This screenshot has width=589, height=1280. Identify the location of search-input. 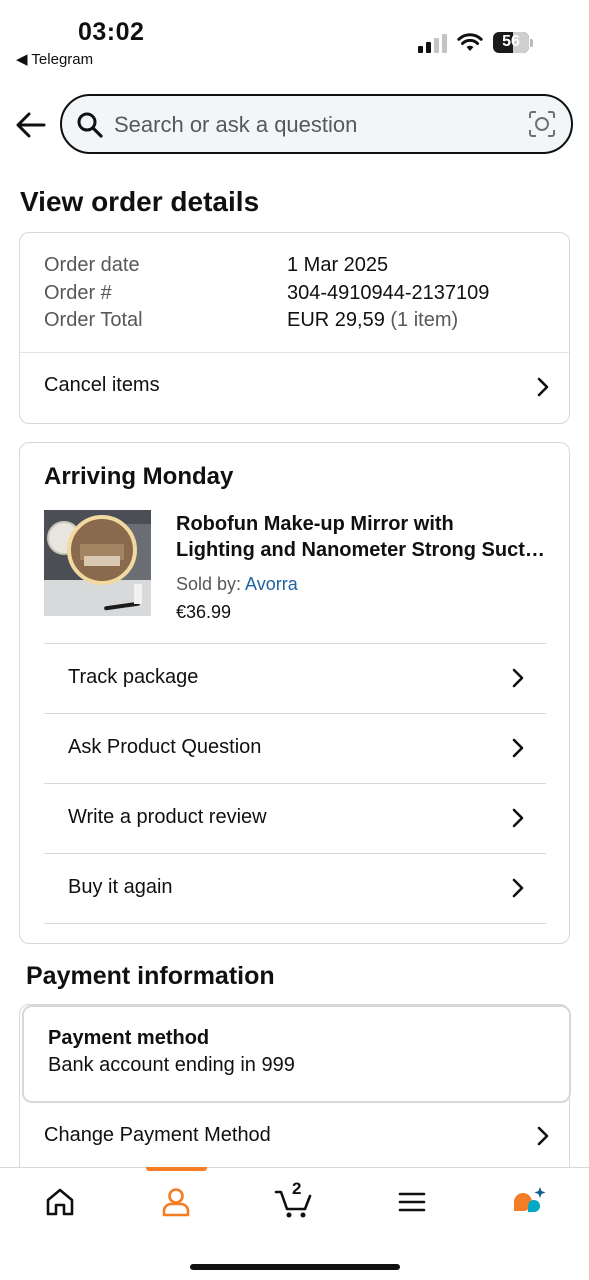
(314, 125).